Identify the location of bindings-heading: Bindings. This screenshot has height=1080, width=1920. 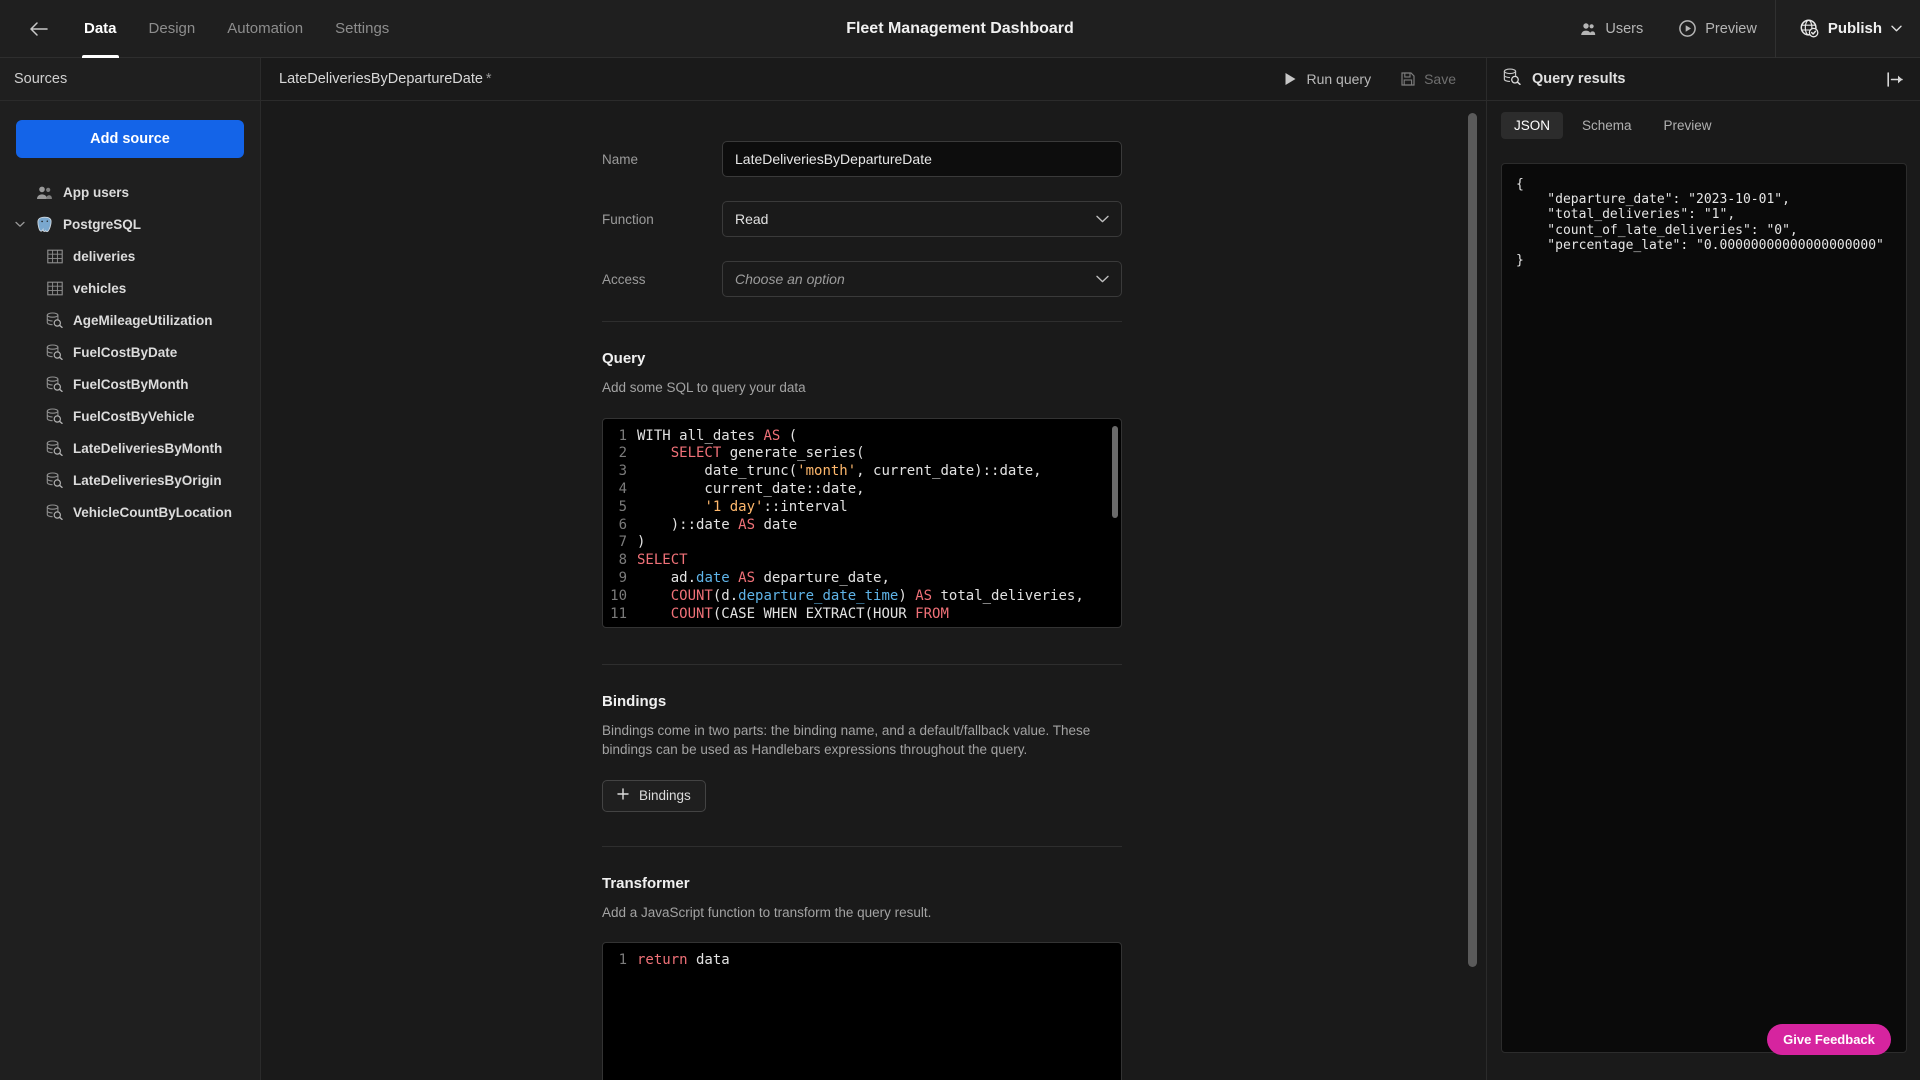
(634, 701).